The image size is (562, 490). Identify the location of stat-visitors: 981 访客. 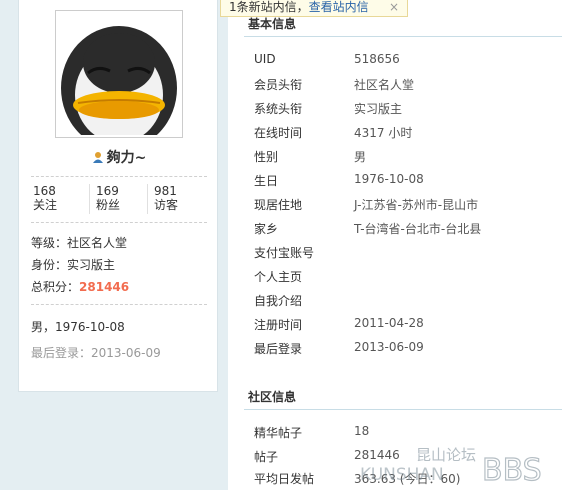
(175, 199).